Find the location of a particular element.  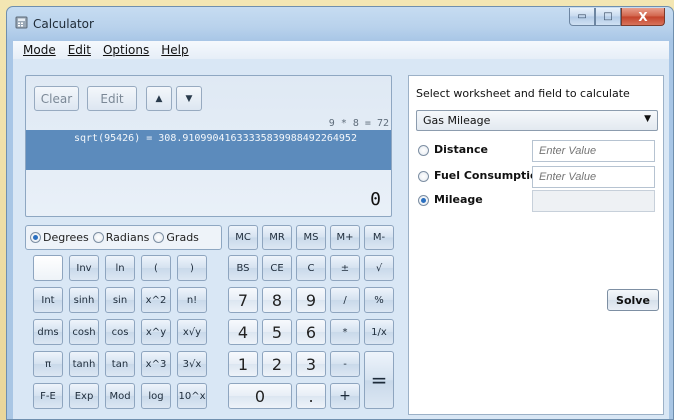

pi-button: π is located at coordinates (48, 364).